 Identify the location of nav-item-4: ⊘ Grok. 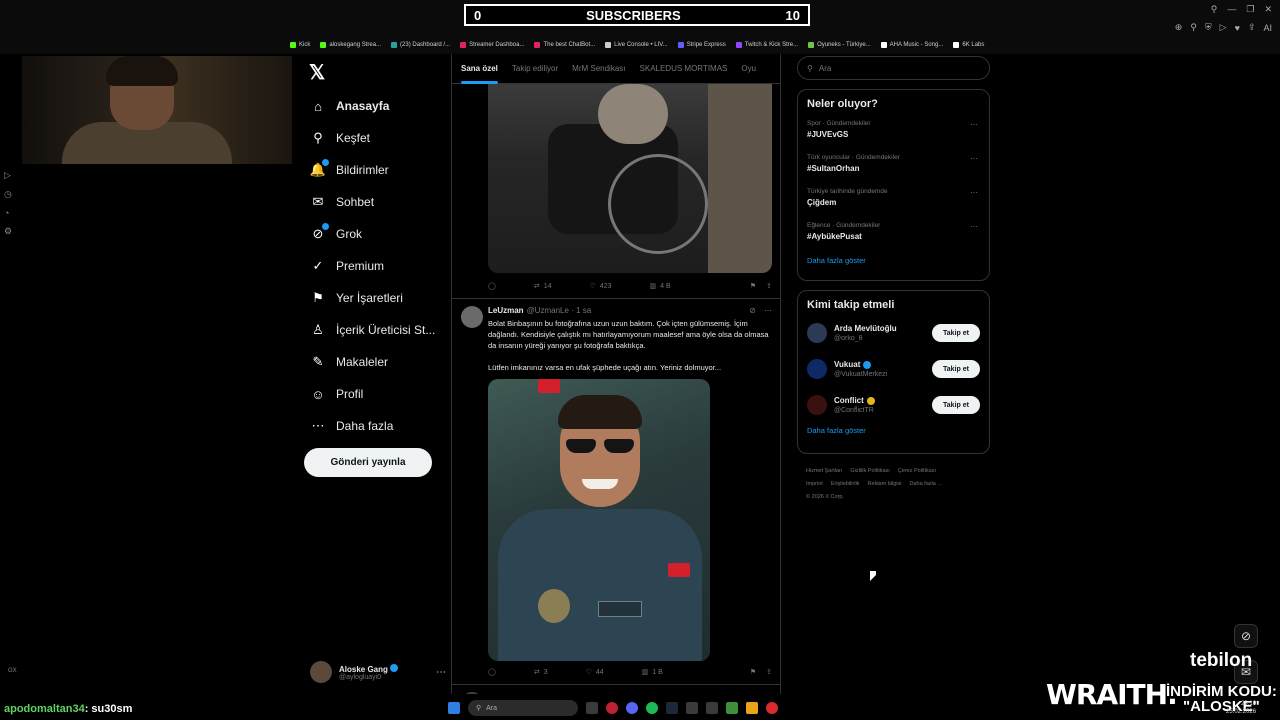
(372, 234).